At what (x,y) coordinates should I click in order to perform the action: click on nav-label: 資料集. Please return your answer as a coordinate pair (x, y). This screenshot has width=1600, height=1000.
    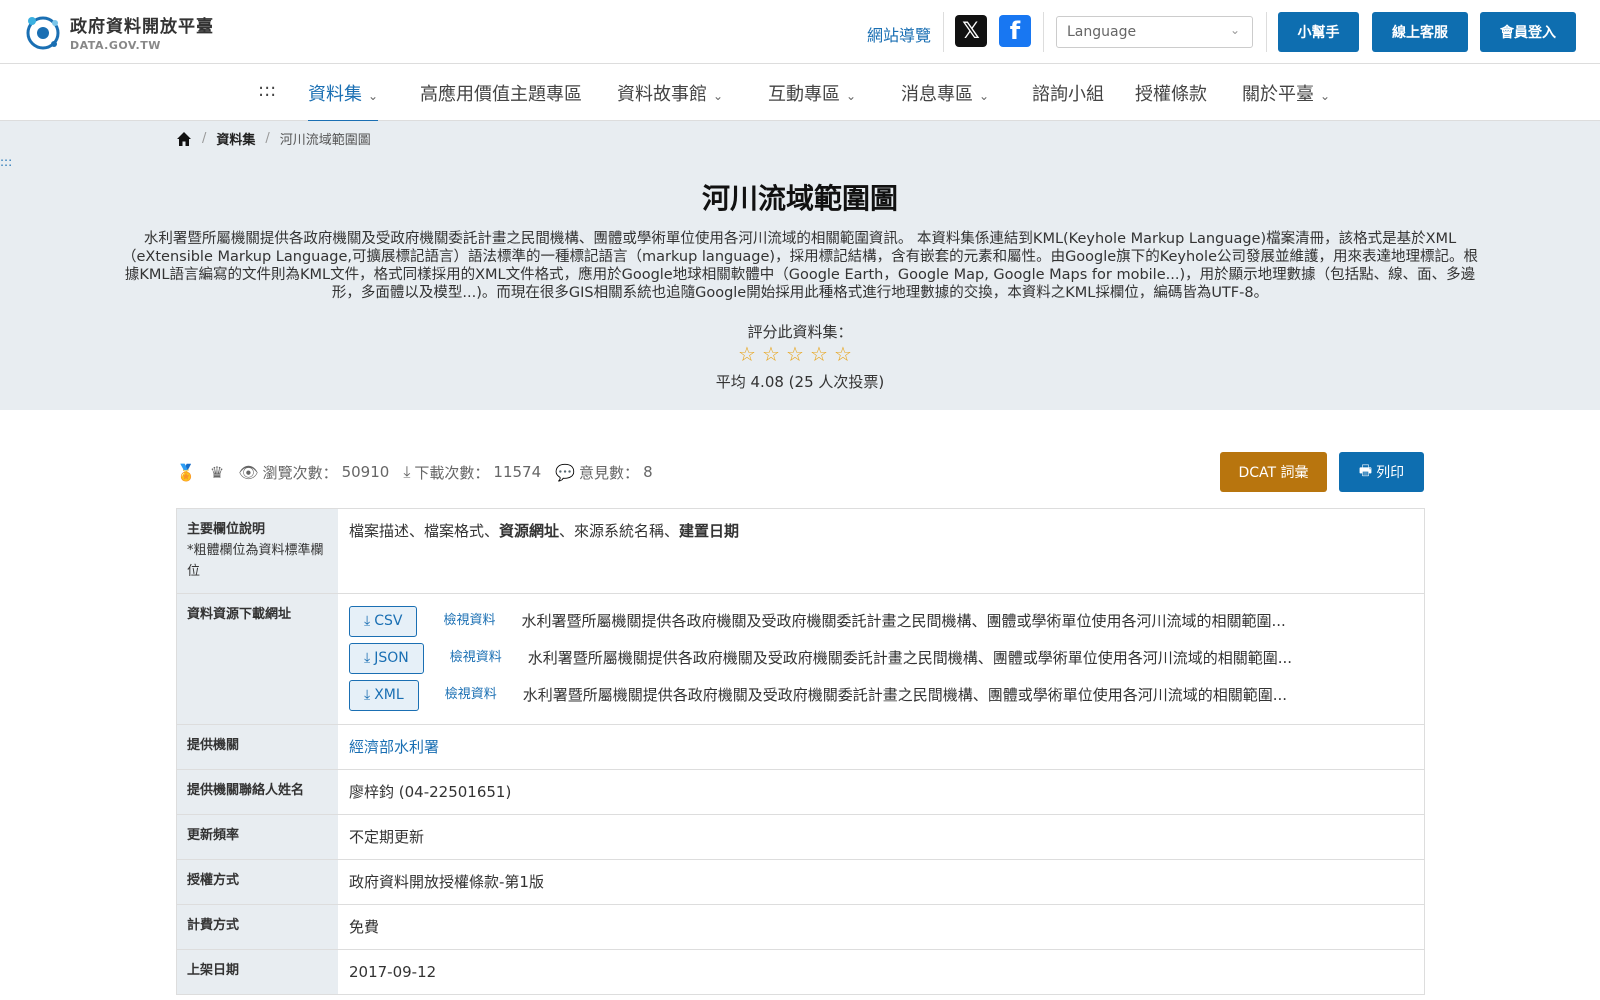
    Looking at the image, I should click on (335, 94).